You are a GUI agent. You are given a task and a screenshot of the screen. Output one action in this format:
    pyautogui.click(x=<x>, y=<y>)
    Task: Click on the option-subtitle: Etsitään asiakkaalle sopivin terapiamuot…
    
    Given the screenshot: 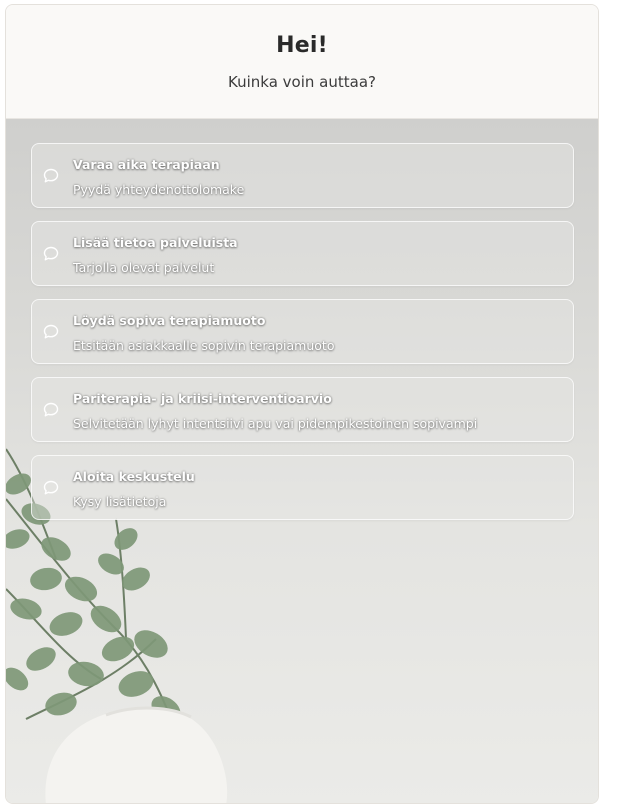 What is the action you would take?
    pyautogui.click(x=204, y=345)
    